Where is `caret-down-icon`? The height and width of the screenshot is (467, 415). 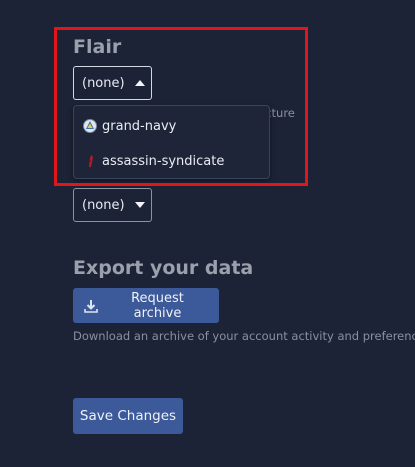
caret-down-icon is located at coordinates (139, 205).